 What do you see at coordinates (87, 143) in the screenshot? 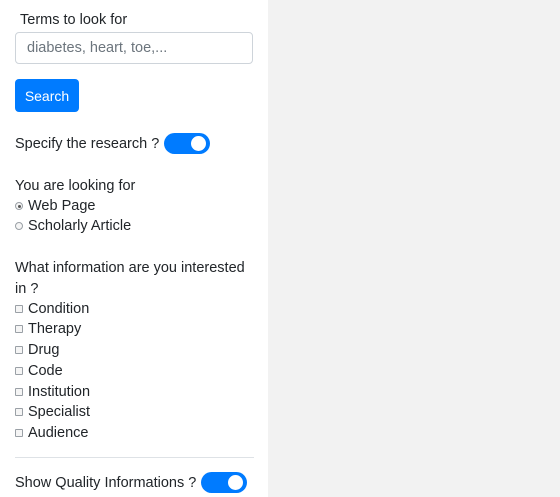
I see `specify-research-label: Specify the research ?` at bounding box center [87, 143].